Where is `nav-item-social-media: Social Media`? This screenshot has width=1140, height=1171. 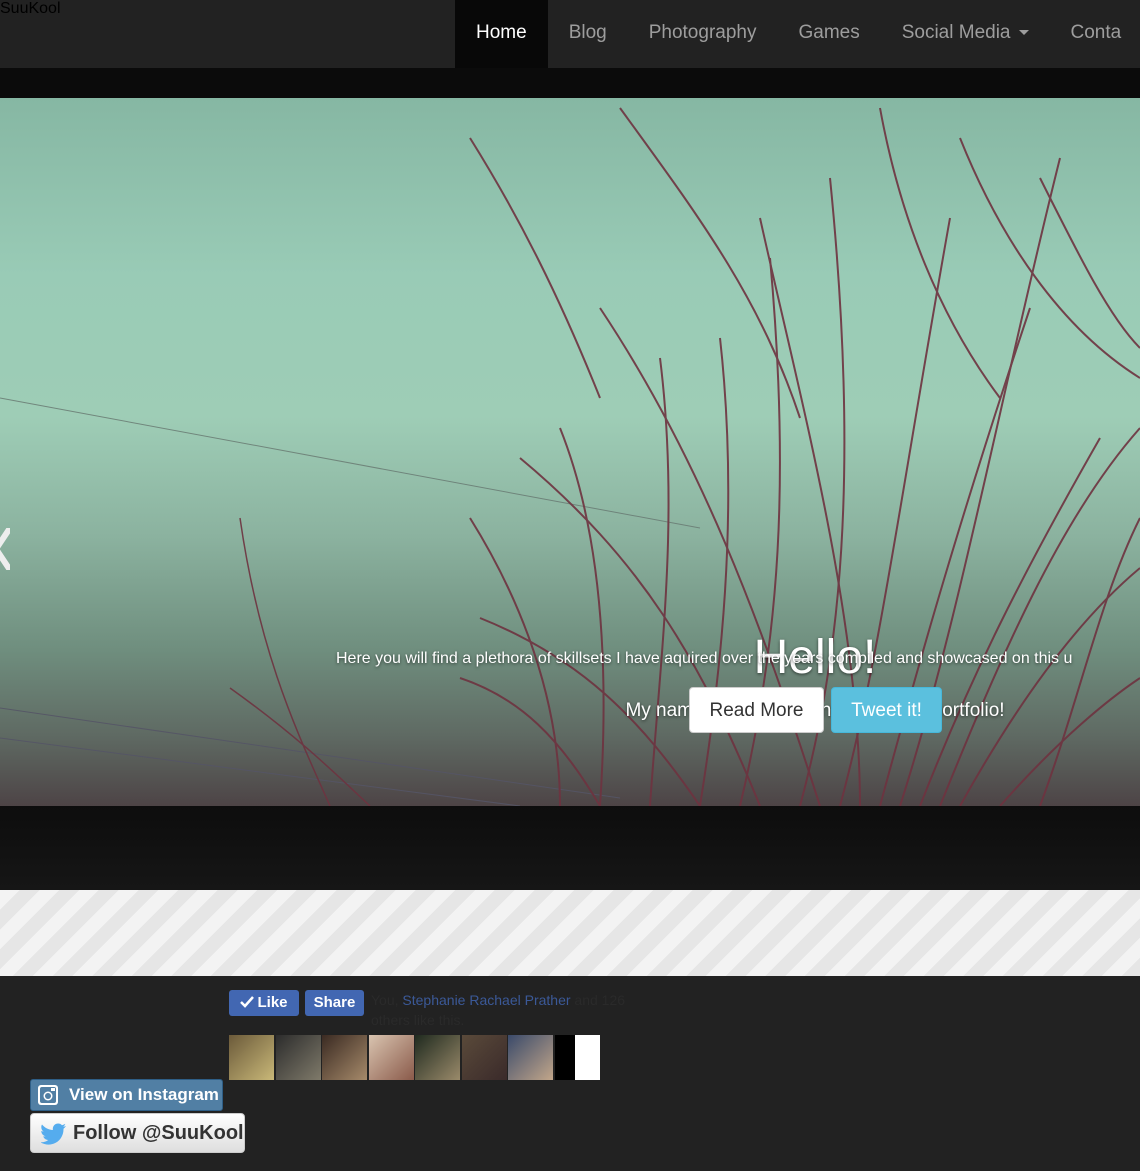 nav-item-social-media: Social Media is located at coordinates (965, 34).